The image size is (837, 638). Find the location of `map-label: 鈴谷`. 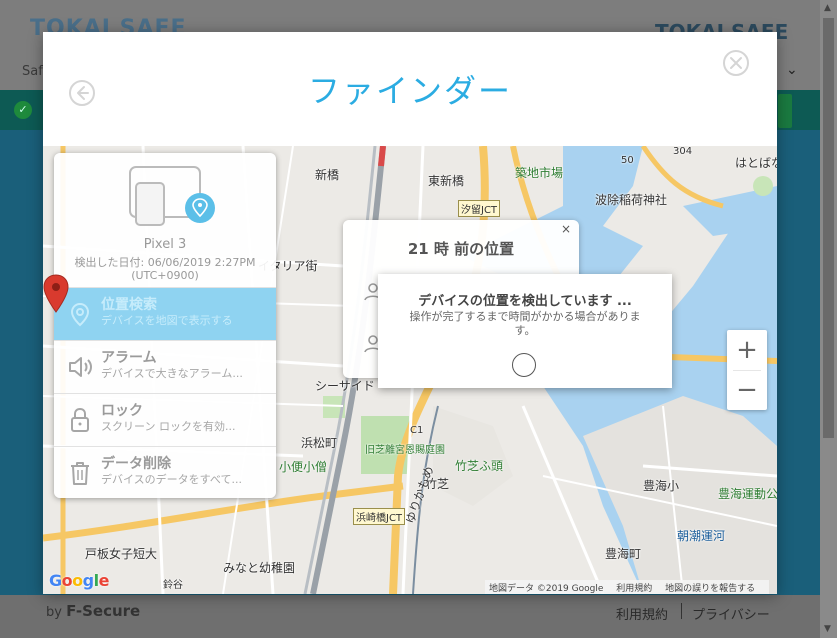

map-label: 鈴谷 is located at coordinates (173, 585).